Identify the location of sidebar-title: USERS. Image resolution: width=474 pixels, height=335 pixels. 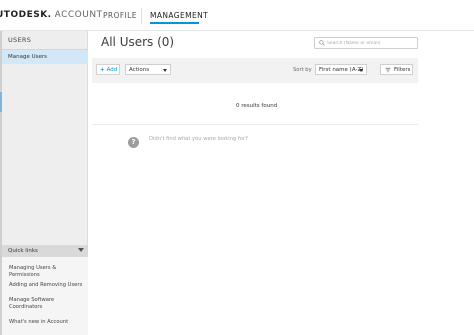
(20, 40).